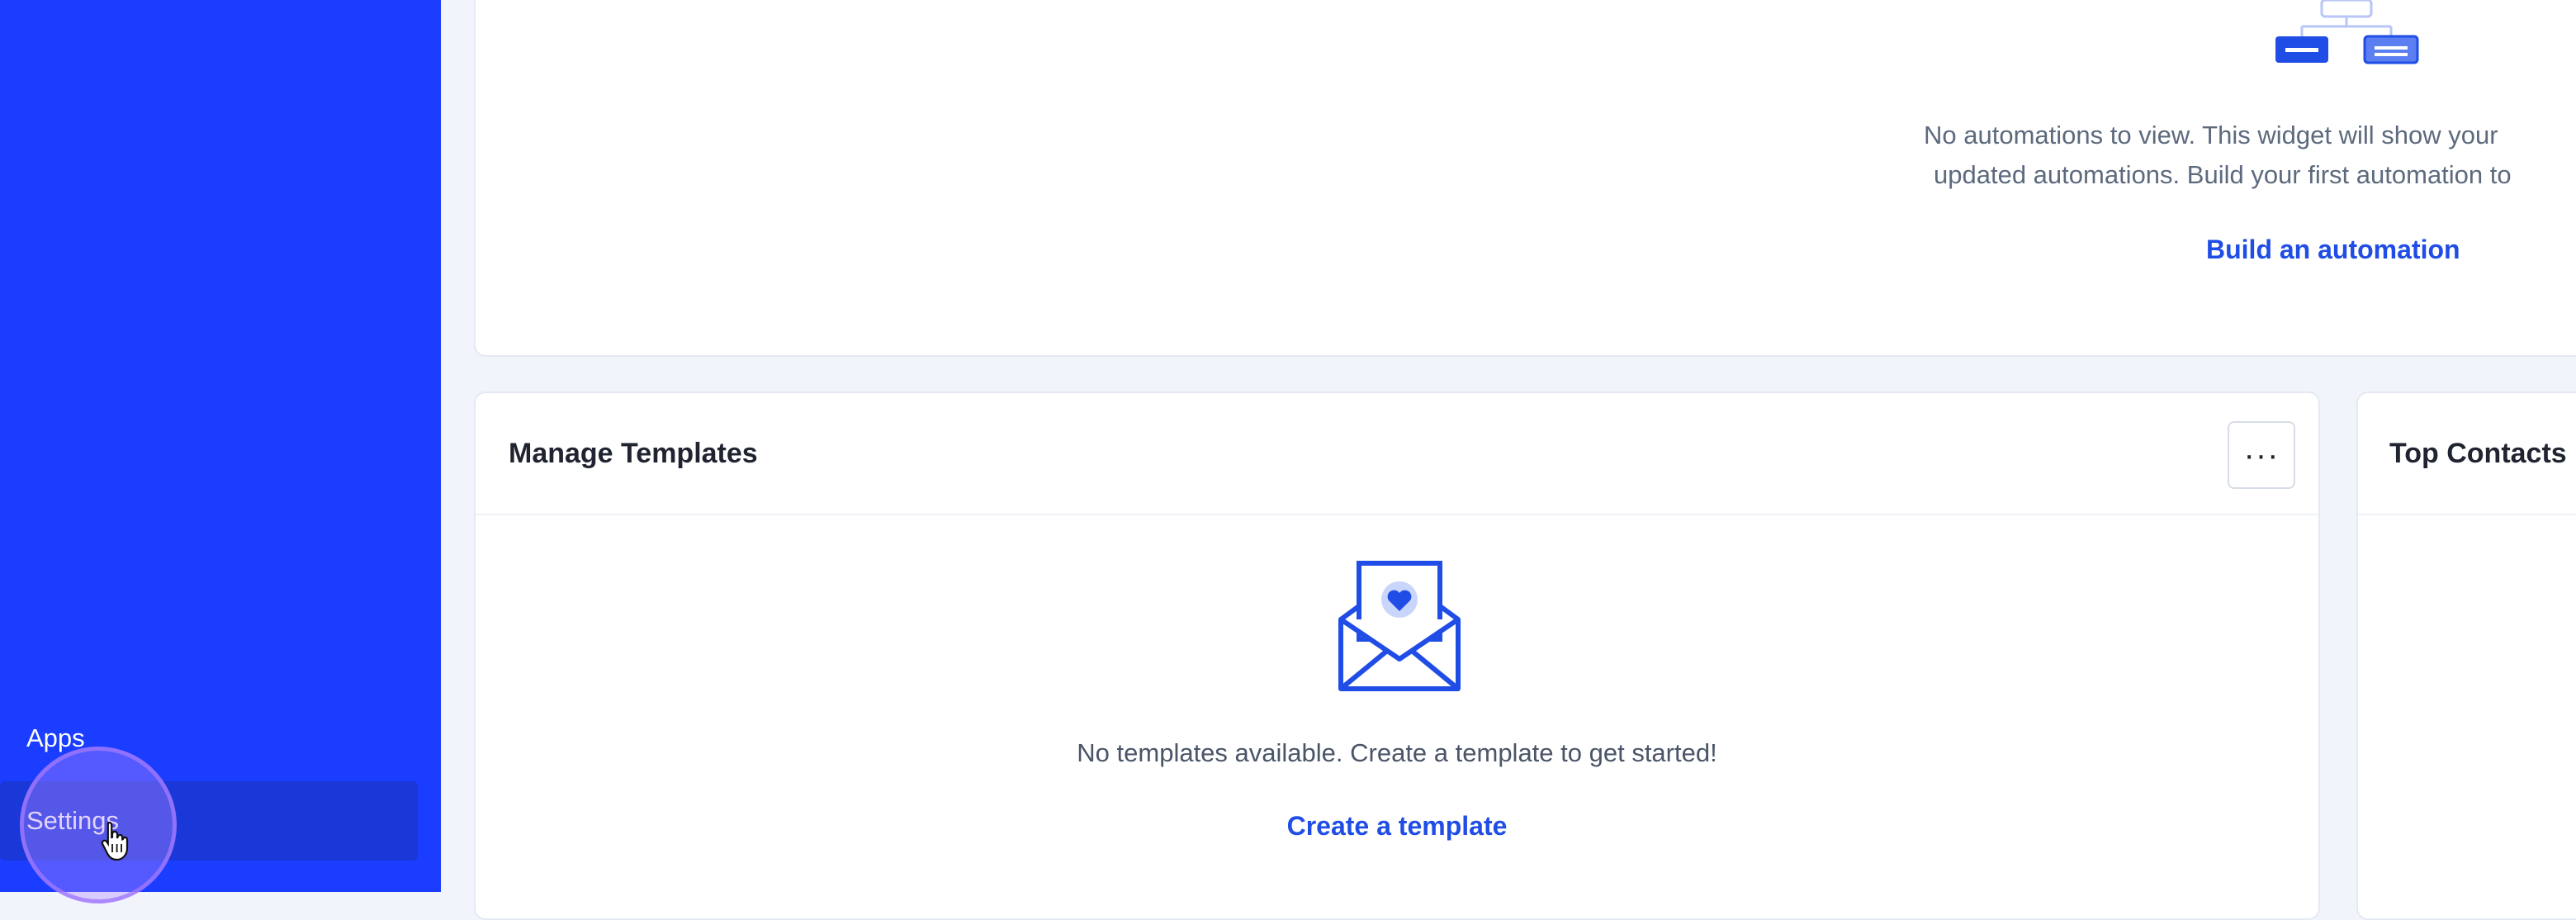  Describe the element at coordinates (115, 841) in the screenshot. I see `hand-pointer-icon` at that location.